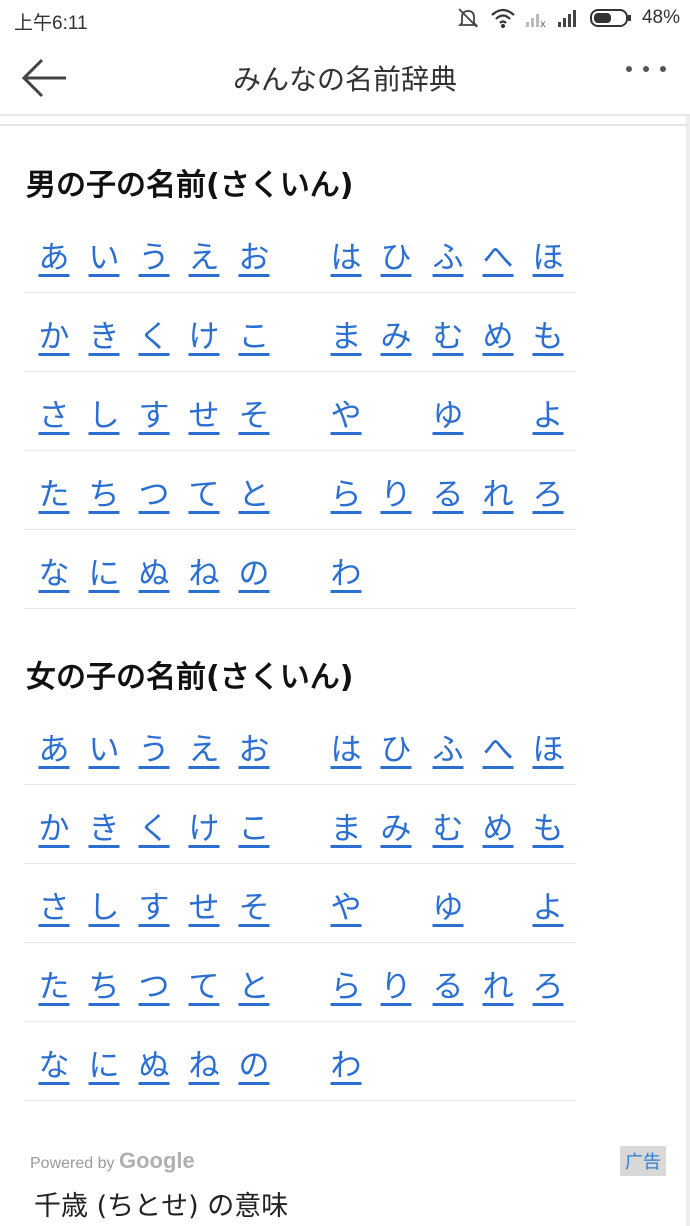 The height and width of the screenshot is (1226, 690). What do you see at coordinates (161, 1203) in the screenshot?
I see `ad-link-text: 千歳 (ちとせ) の意味` at bounding box center [161, 1203].